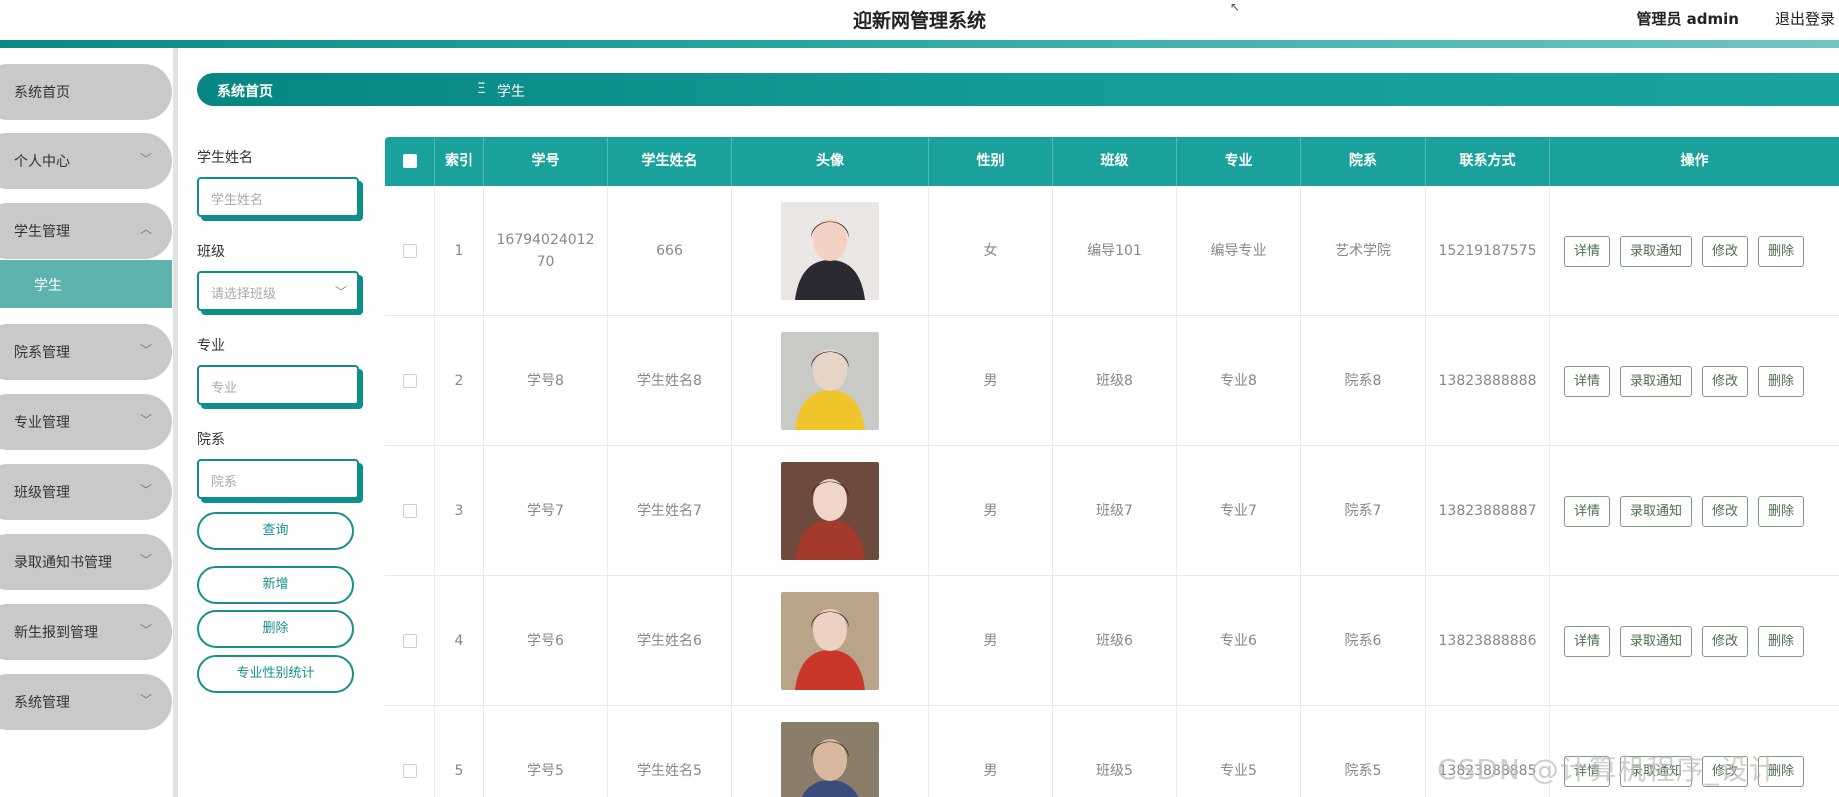 The width and height of the screenshot is (1839, 797). I want to click on sidebar-item-students: 学生管理 ︿, so click(86, 231).